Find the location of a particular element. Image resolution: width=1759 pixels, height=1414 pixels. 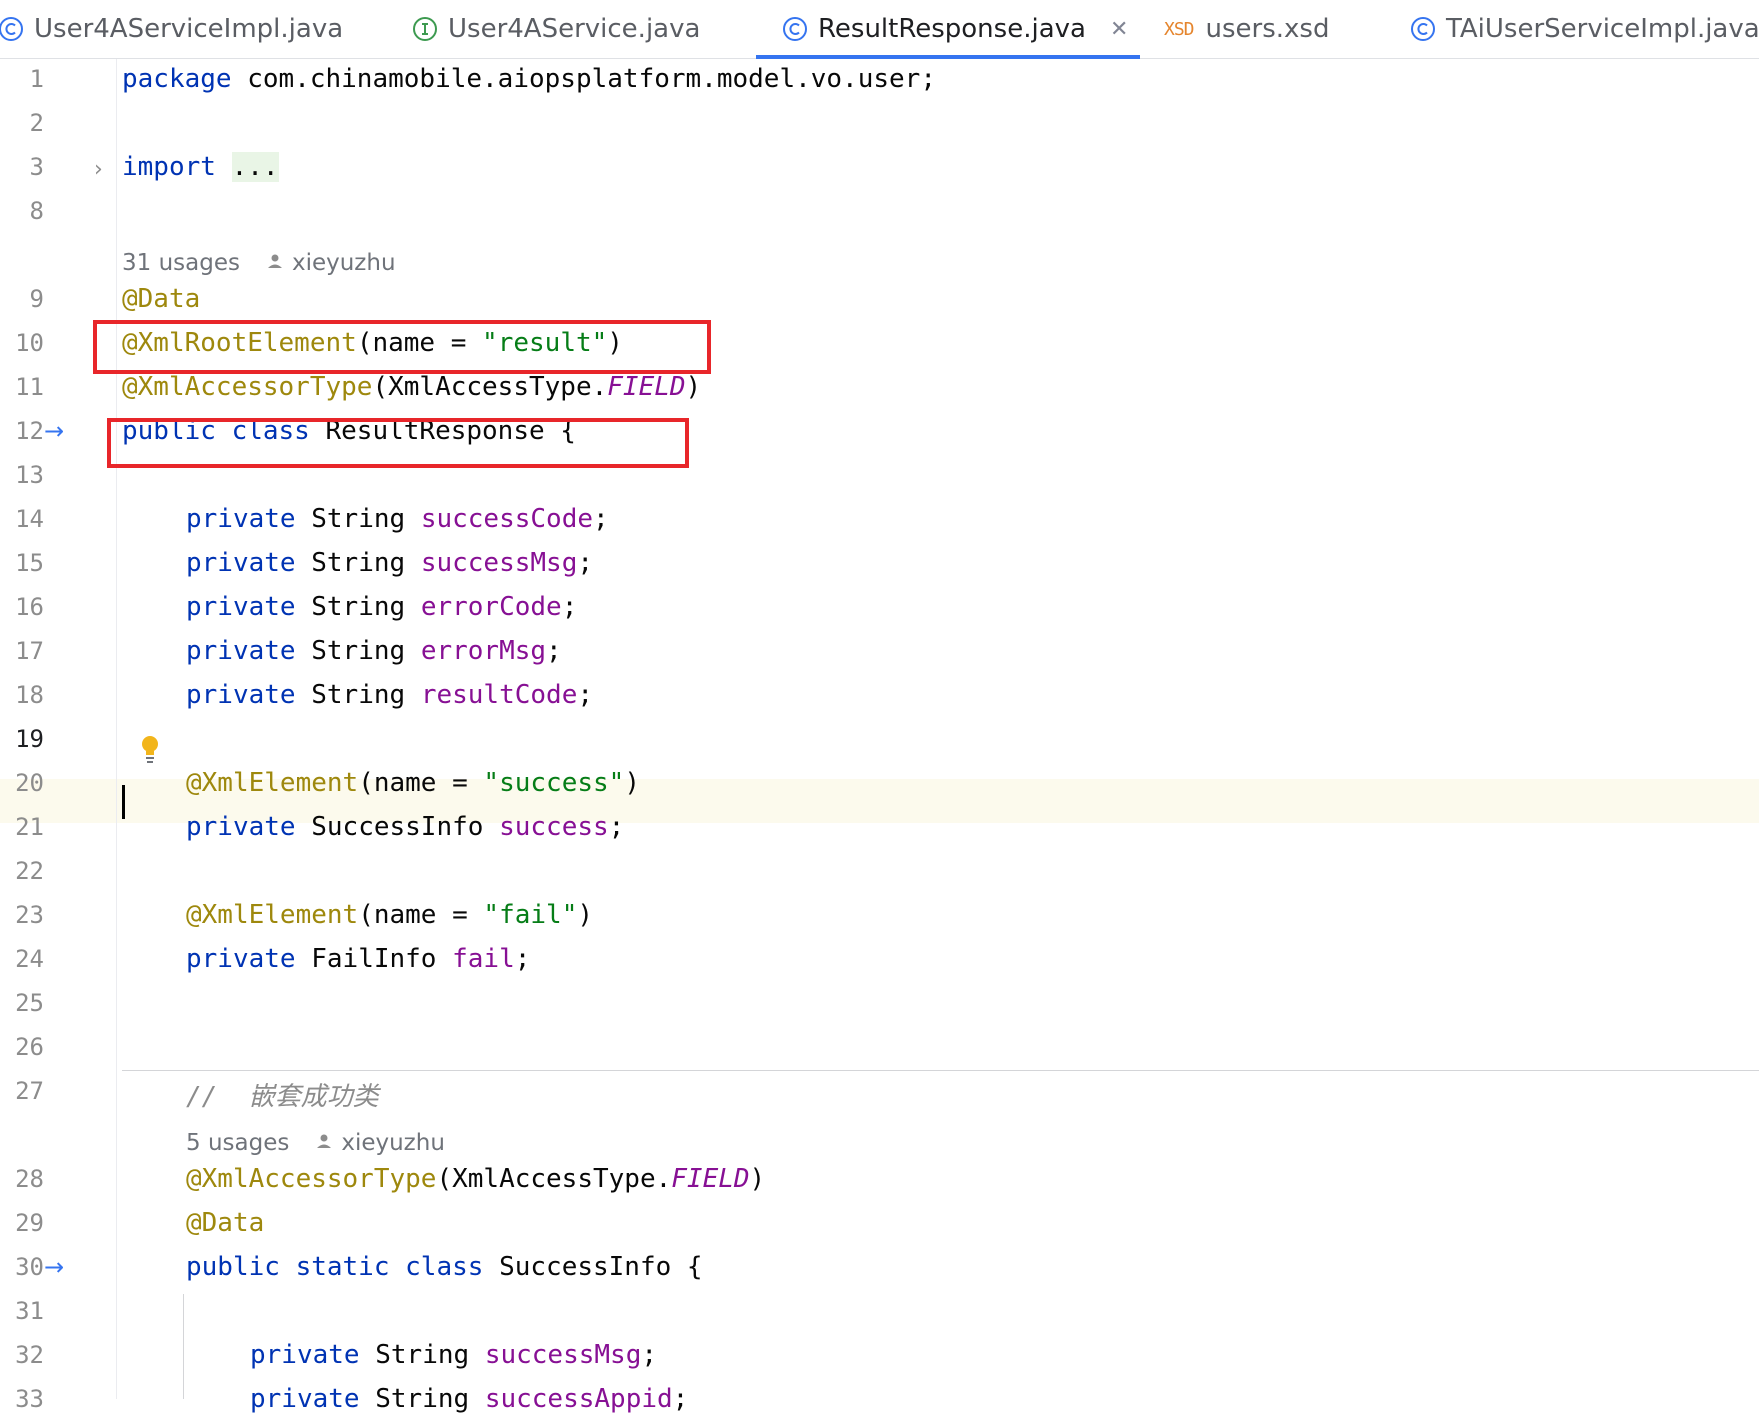

code-line-16: private String errorCode; is located at coordinates (382, 607).